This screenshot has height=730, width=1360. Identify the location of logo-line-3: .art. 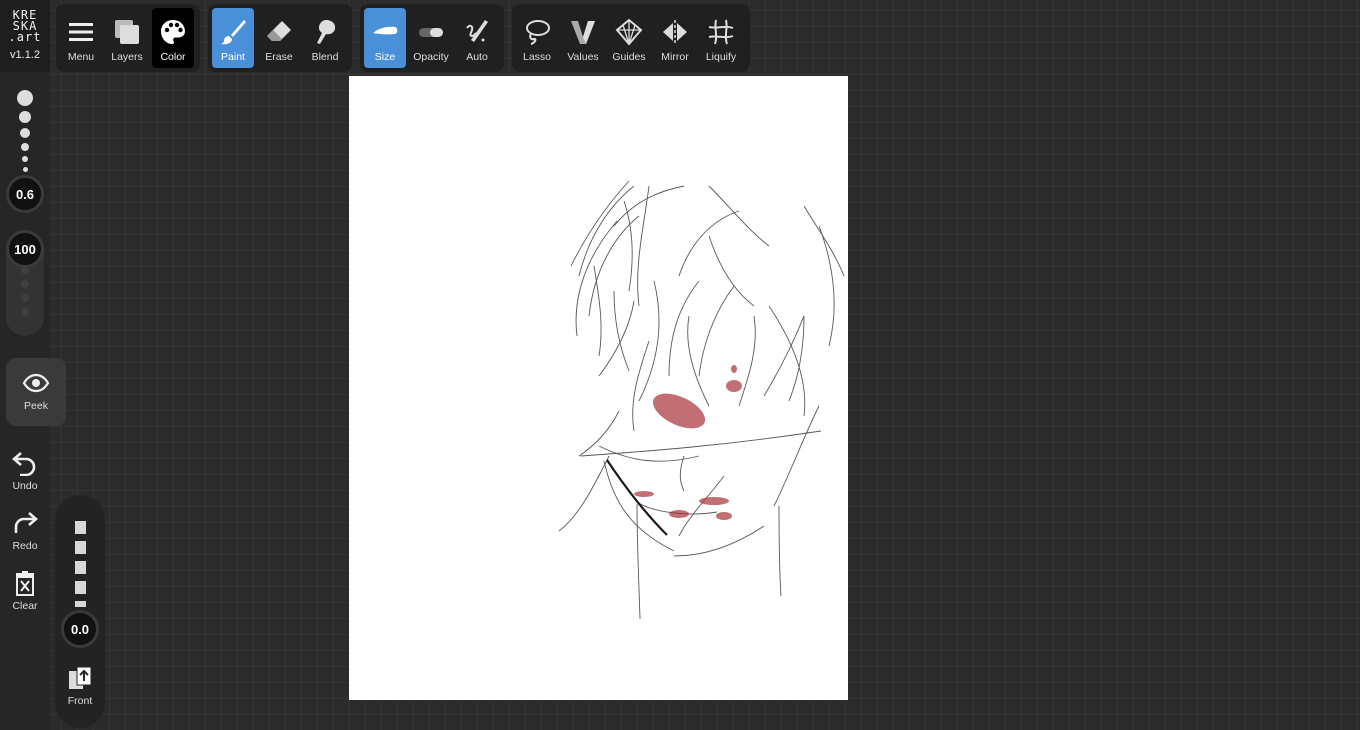
(25, 37).